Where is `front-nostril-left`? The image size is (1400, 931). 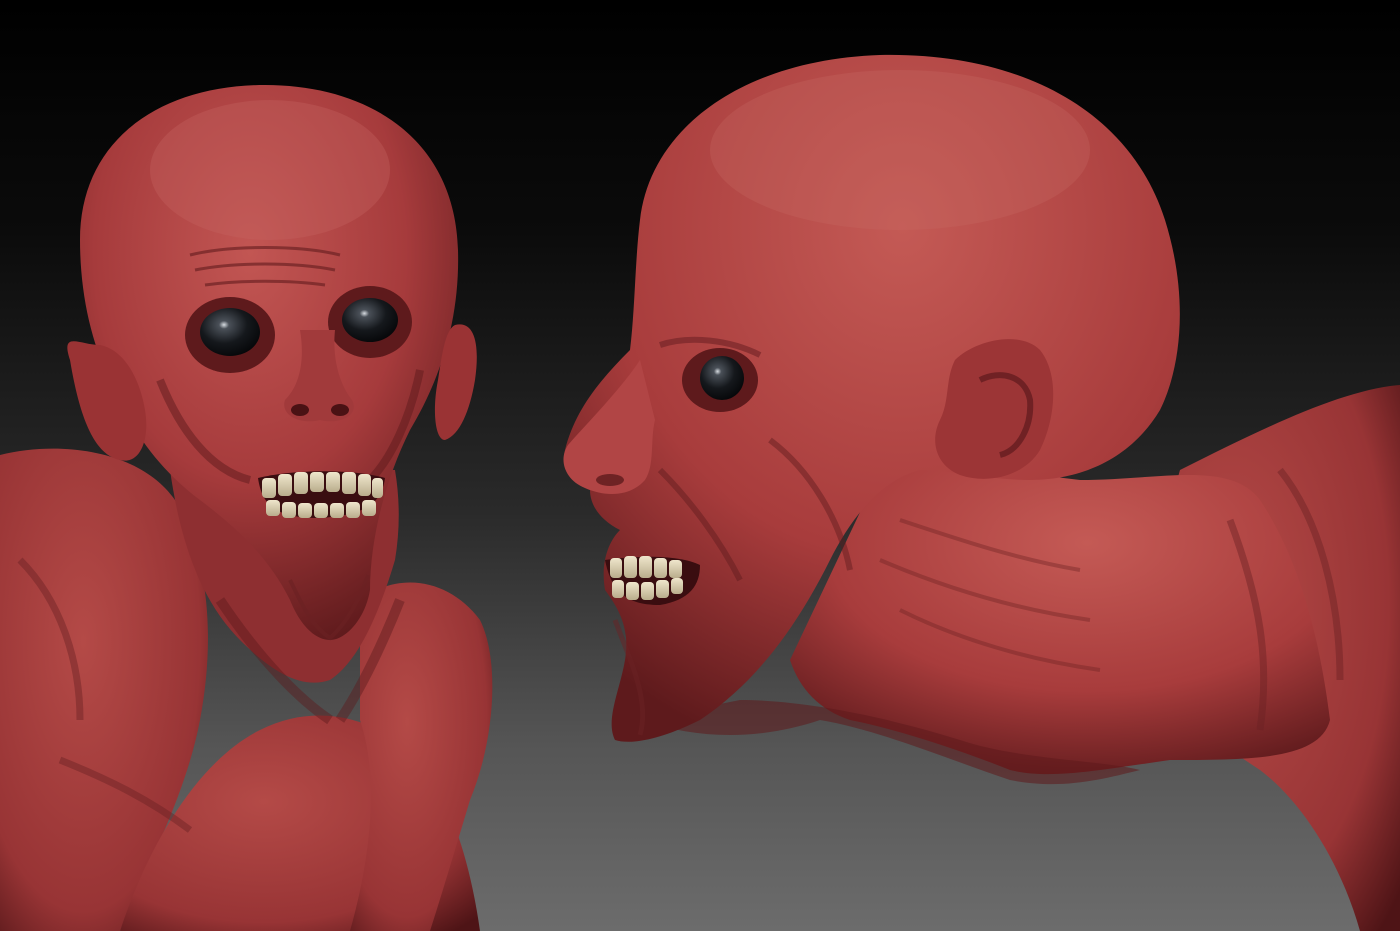
front-nostril-left is located at coordinates (300, 410).